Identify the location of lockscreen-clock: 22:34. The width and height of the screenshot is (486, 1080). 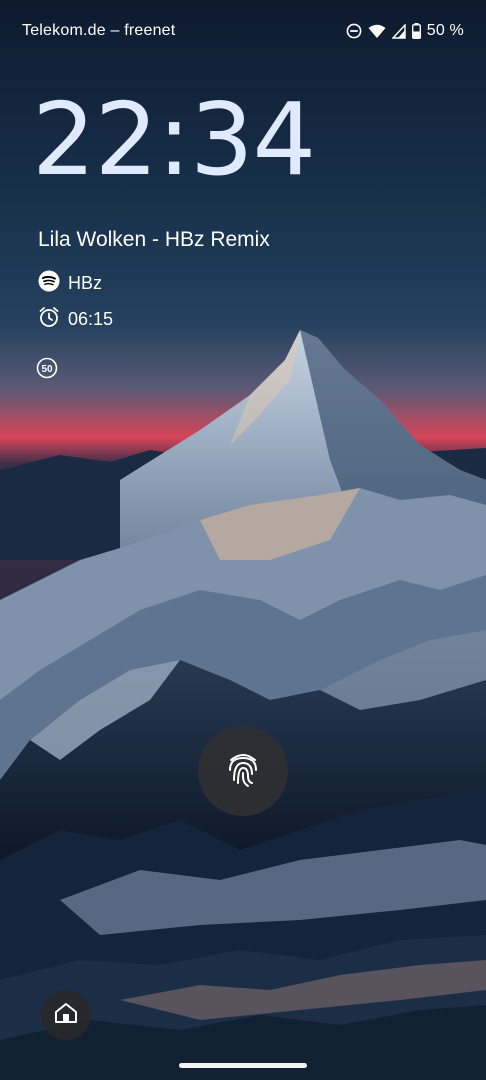
(174, 139).